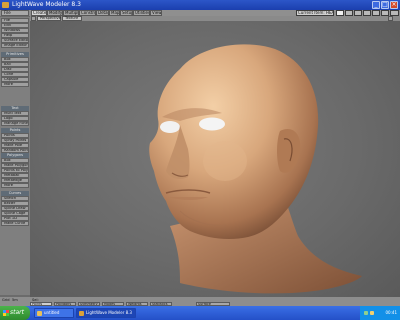  What do you see at coordinates (200, 5) in the screenshot?
I see `title-bar: LightWave Modeler 8.3 _ □ ×` at bounding box center [200, 5].